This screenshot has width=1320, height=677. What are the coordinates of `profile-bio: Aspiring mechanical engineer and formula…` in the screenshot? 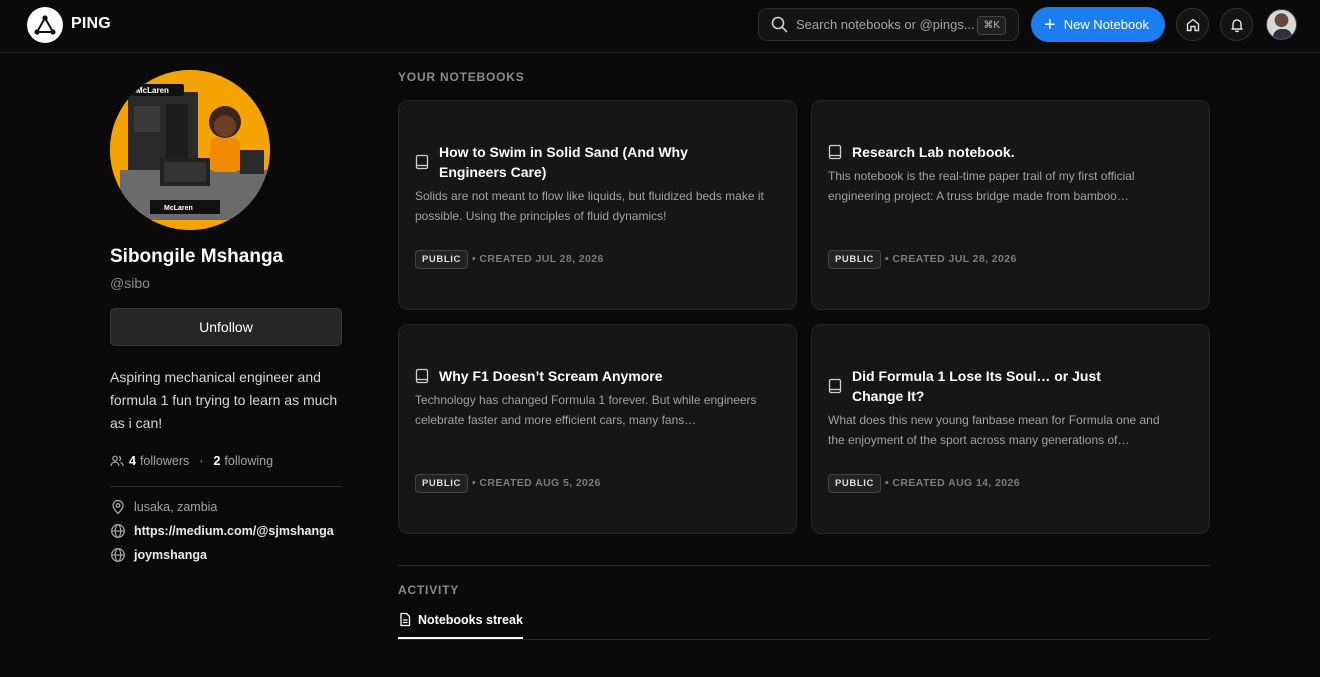 It's located at (224, 400).